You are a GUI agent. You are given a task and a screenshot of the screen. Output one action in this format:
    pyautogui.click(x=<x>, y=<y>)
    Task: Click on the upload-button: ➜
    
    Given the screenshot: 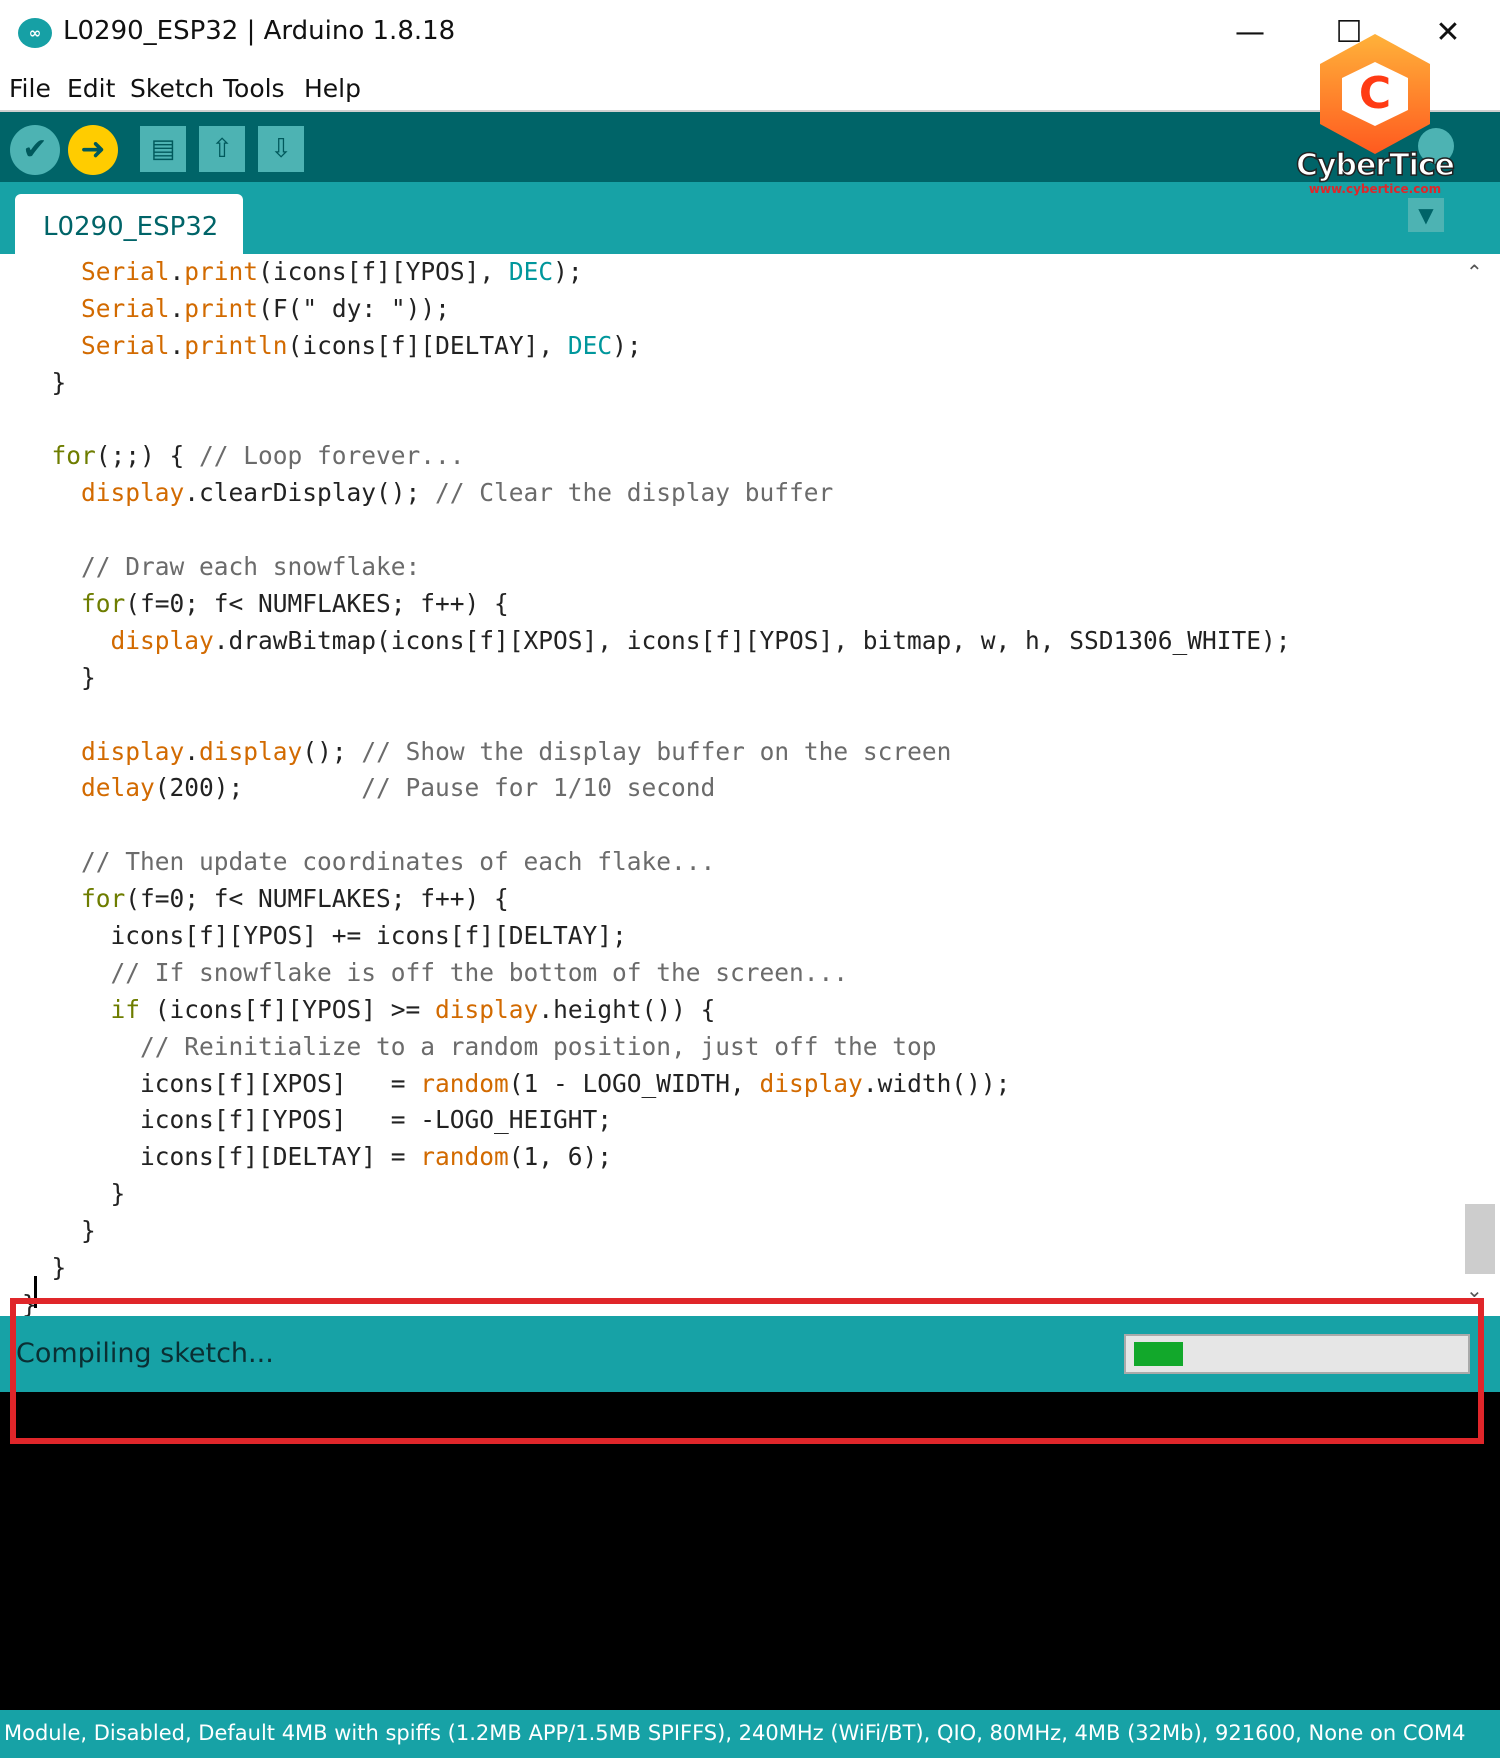 What is the action you would take?
    pyautogui.click(x=93, y=150)
    